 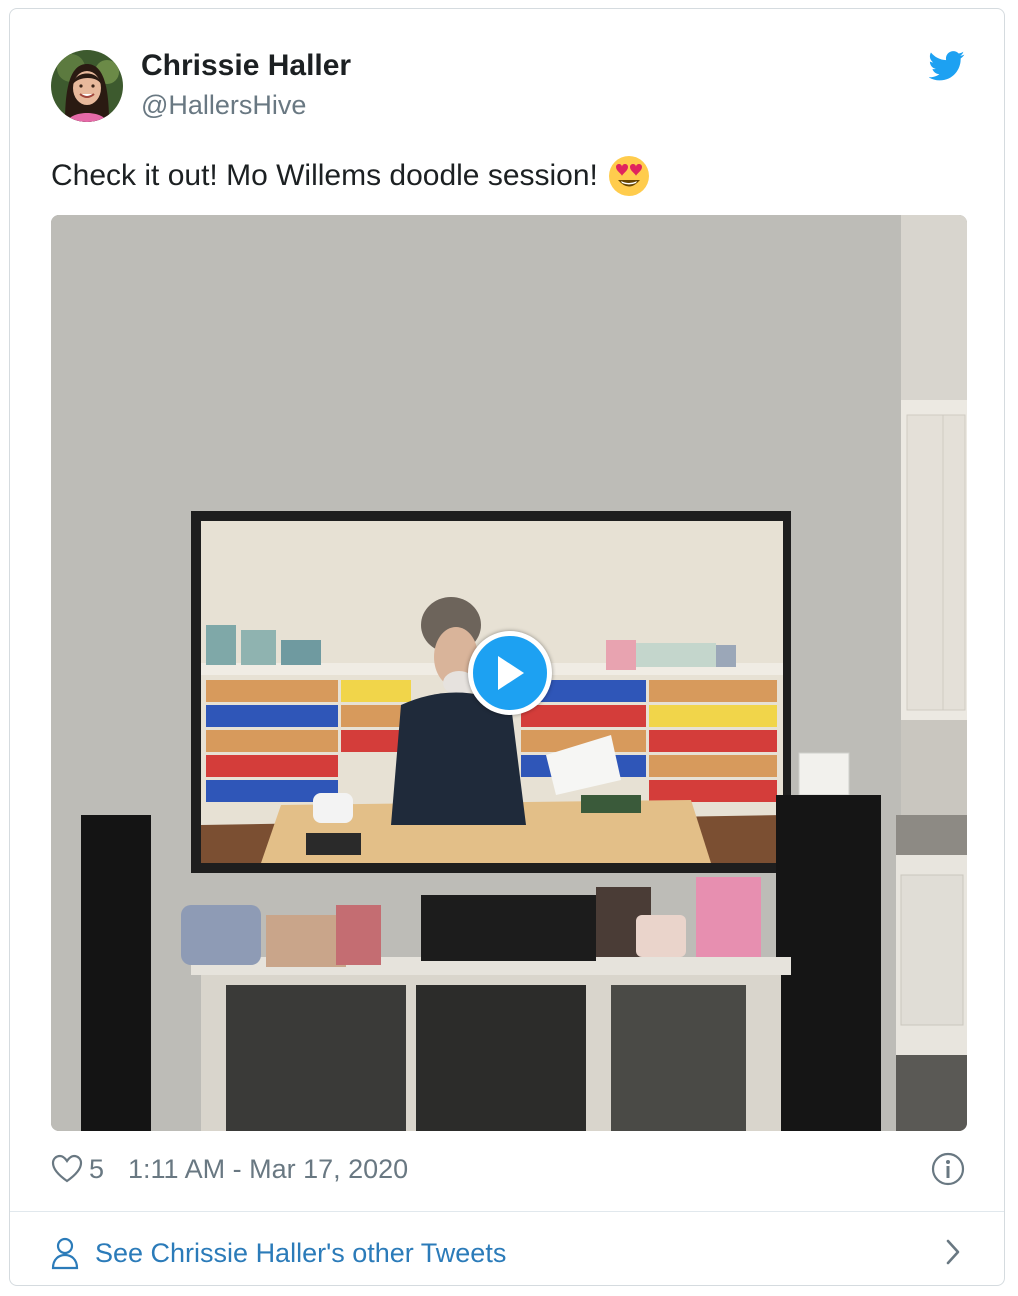 I want to click on timestamp: 1:11 AM - Mar 17, 2020, so click(x=268, y=1169).